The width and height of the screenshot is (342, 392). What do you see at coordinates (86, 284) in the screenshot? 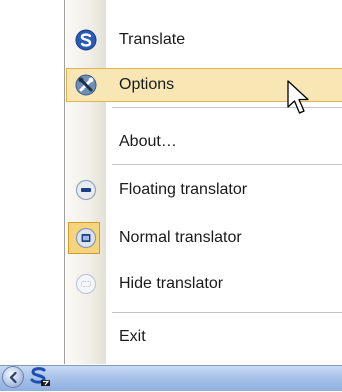
I see `dotted-circle-icon` at bounding box center [86, 284].